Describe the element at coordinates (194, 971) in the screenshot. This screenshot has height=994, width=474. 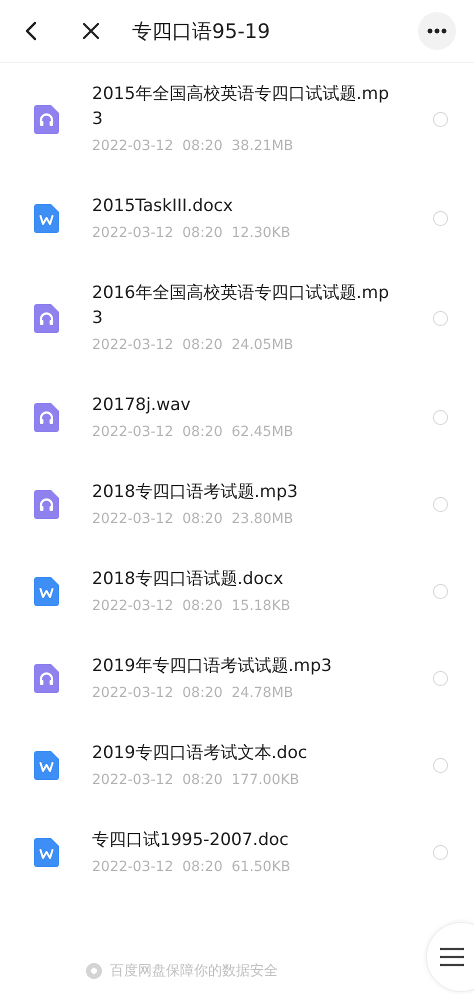
I see `security-notice: 百度网盘保障你的数据安全` at that location.